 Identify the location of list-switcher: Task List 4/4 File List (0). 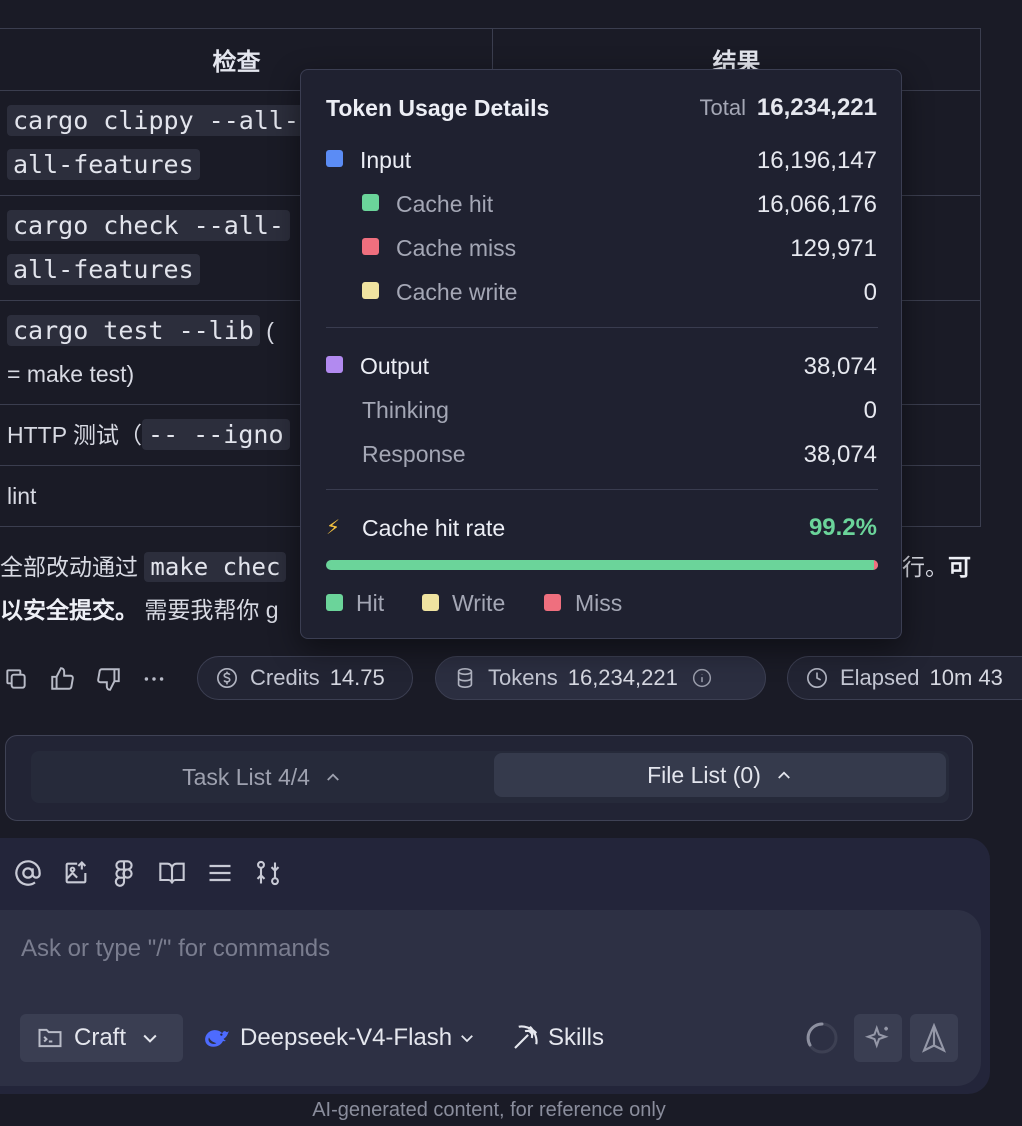
(489, 778).